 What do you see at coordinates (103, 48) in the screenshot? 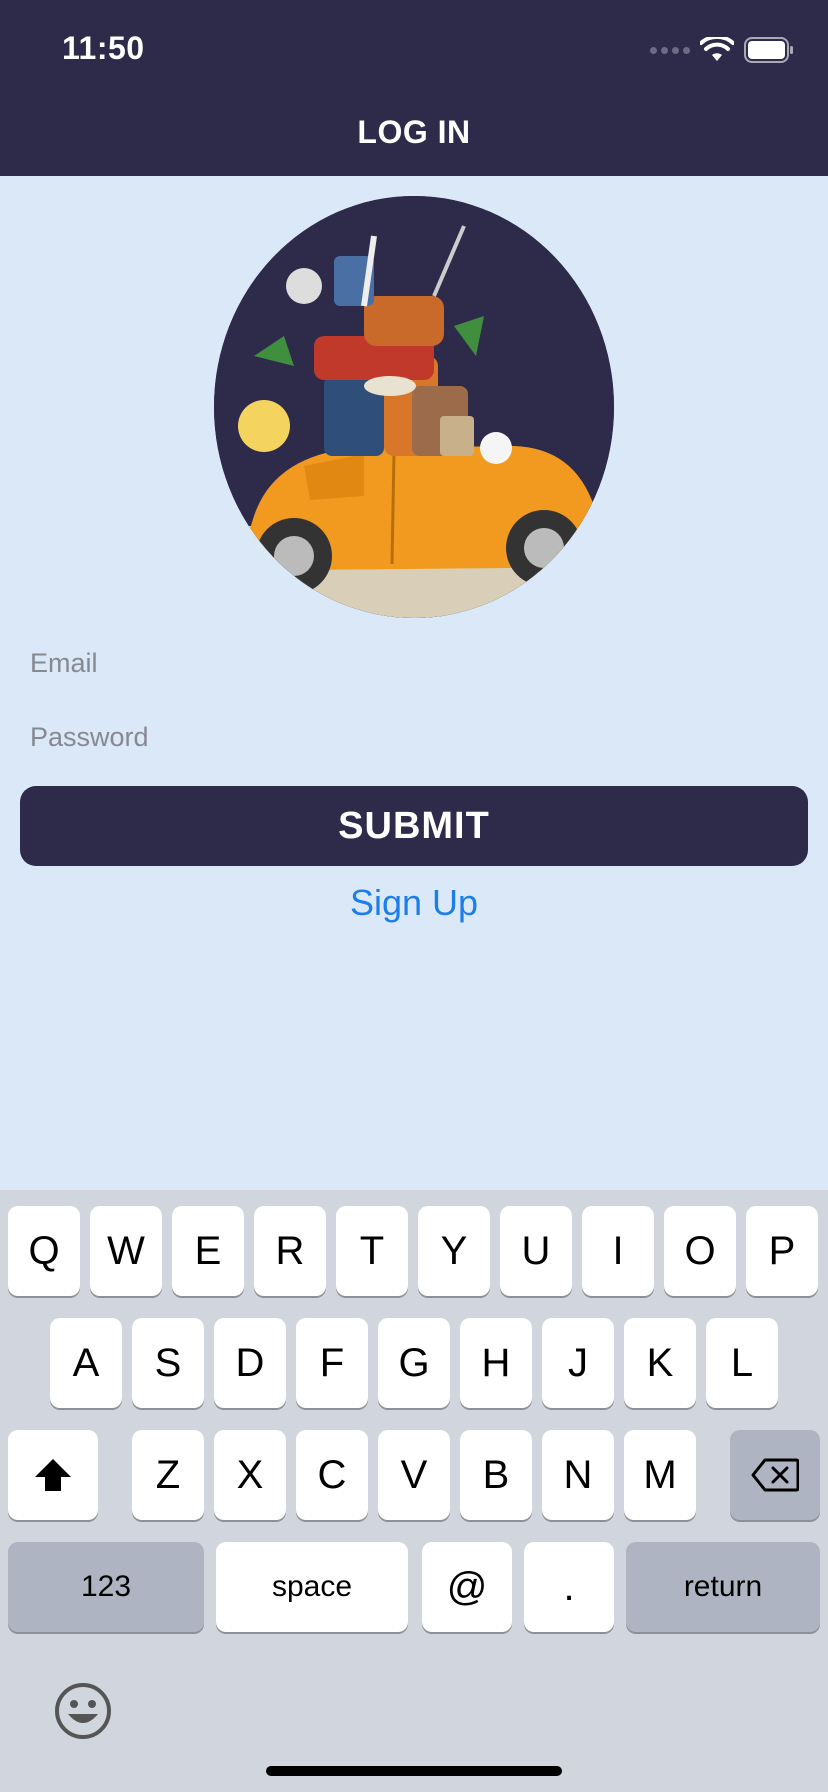
I see `status-time: 11:50` at bounding box center [103, 48].